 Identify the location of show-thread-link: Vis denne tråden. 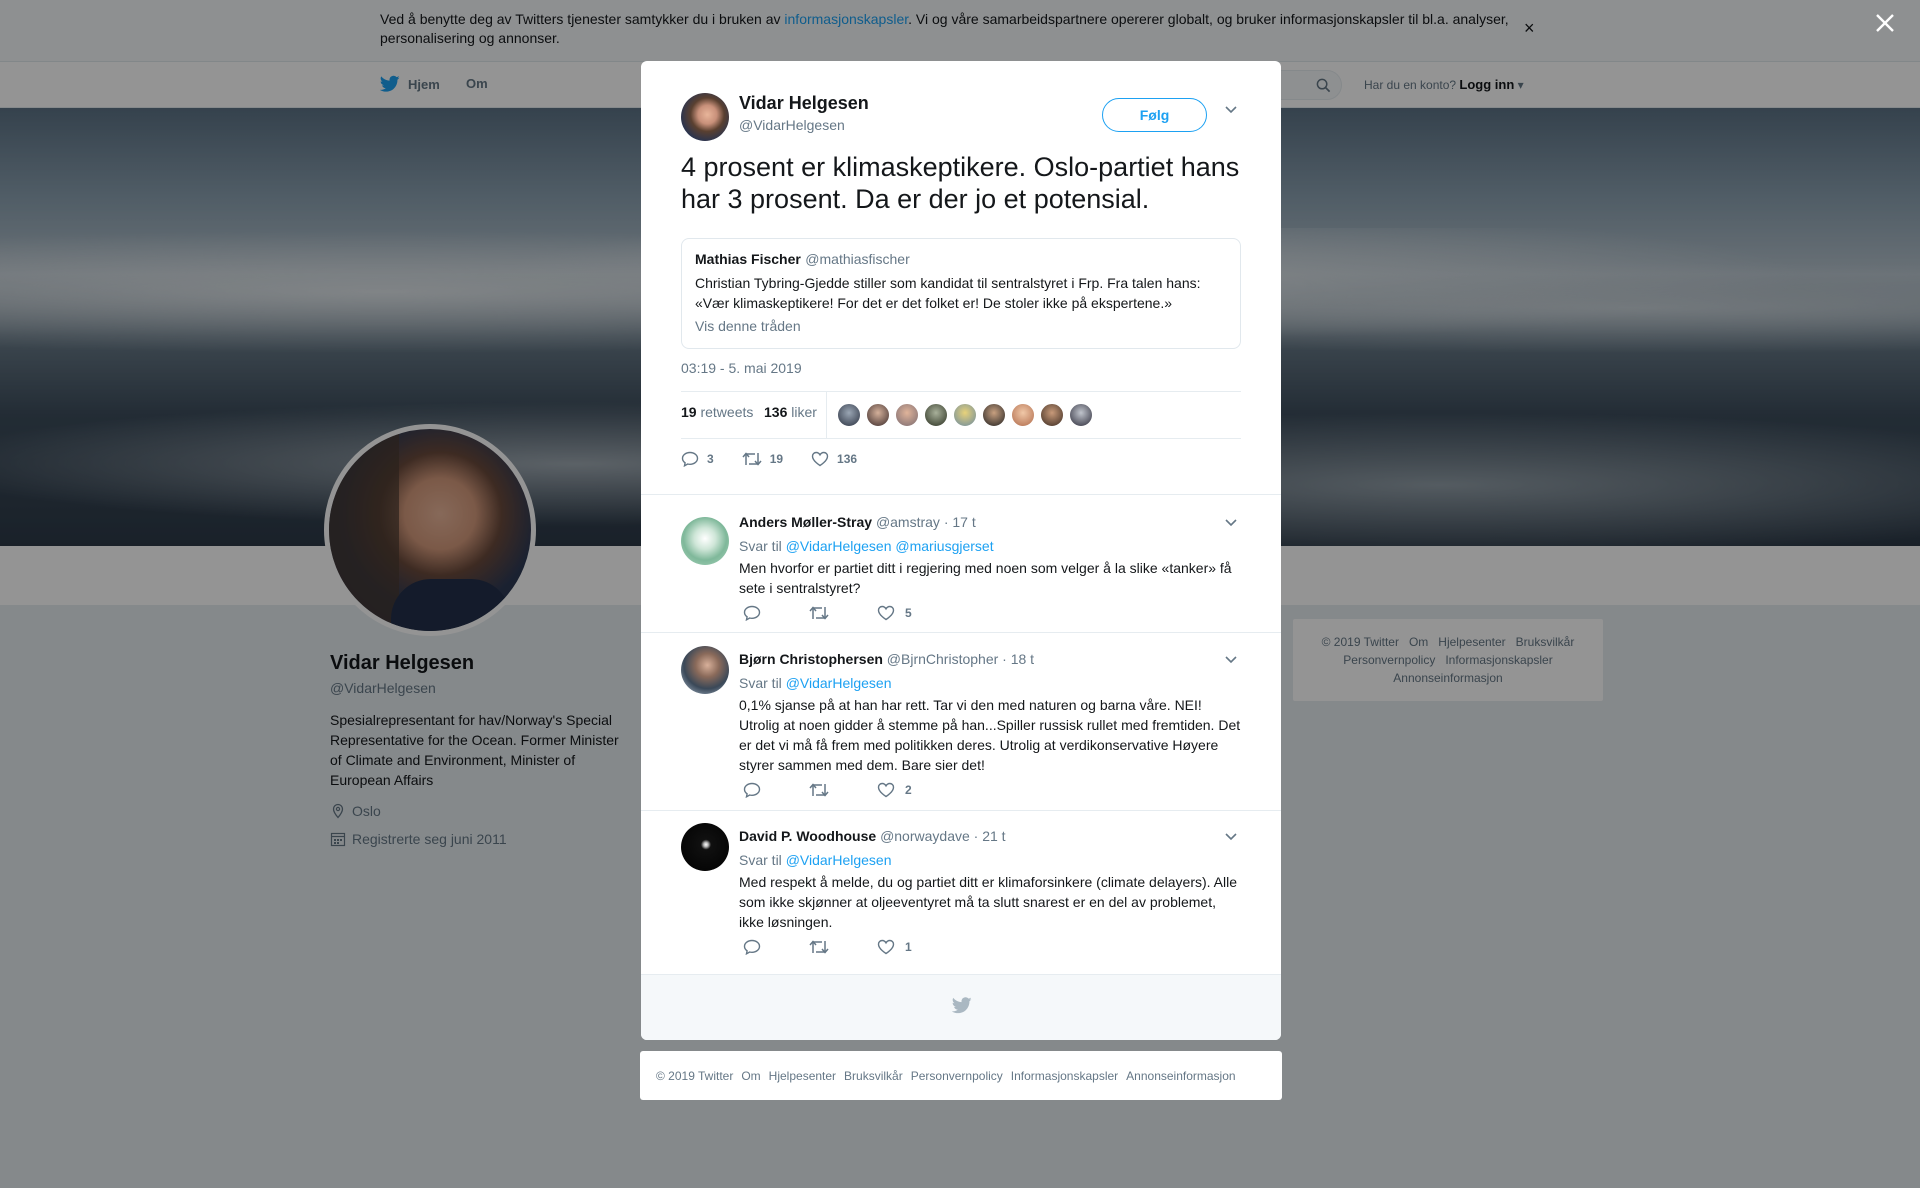
(961, 326).